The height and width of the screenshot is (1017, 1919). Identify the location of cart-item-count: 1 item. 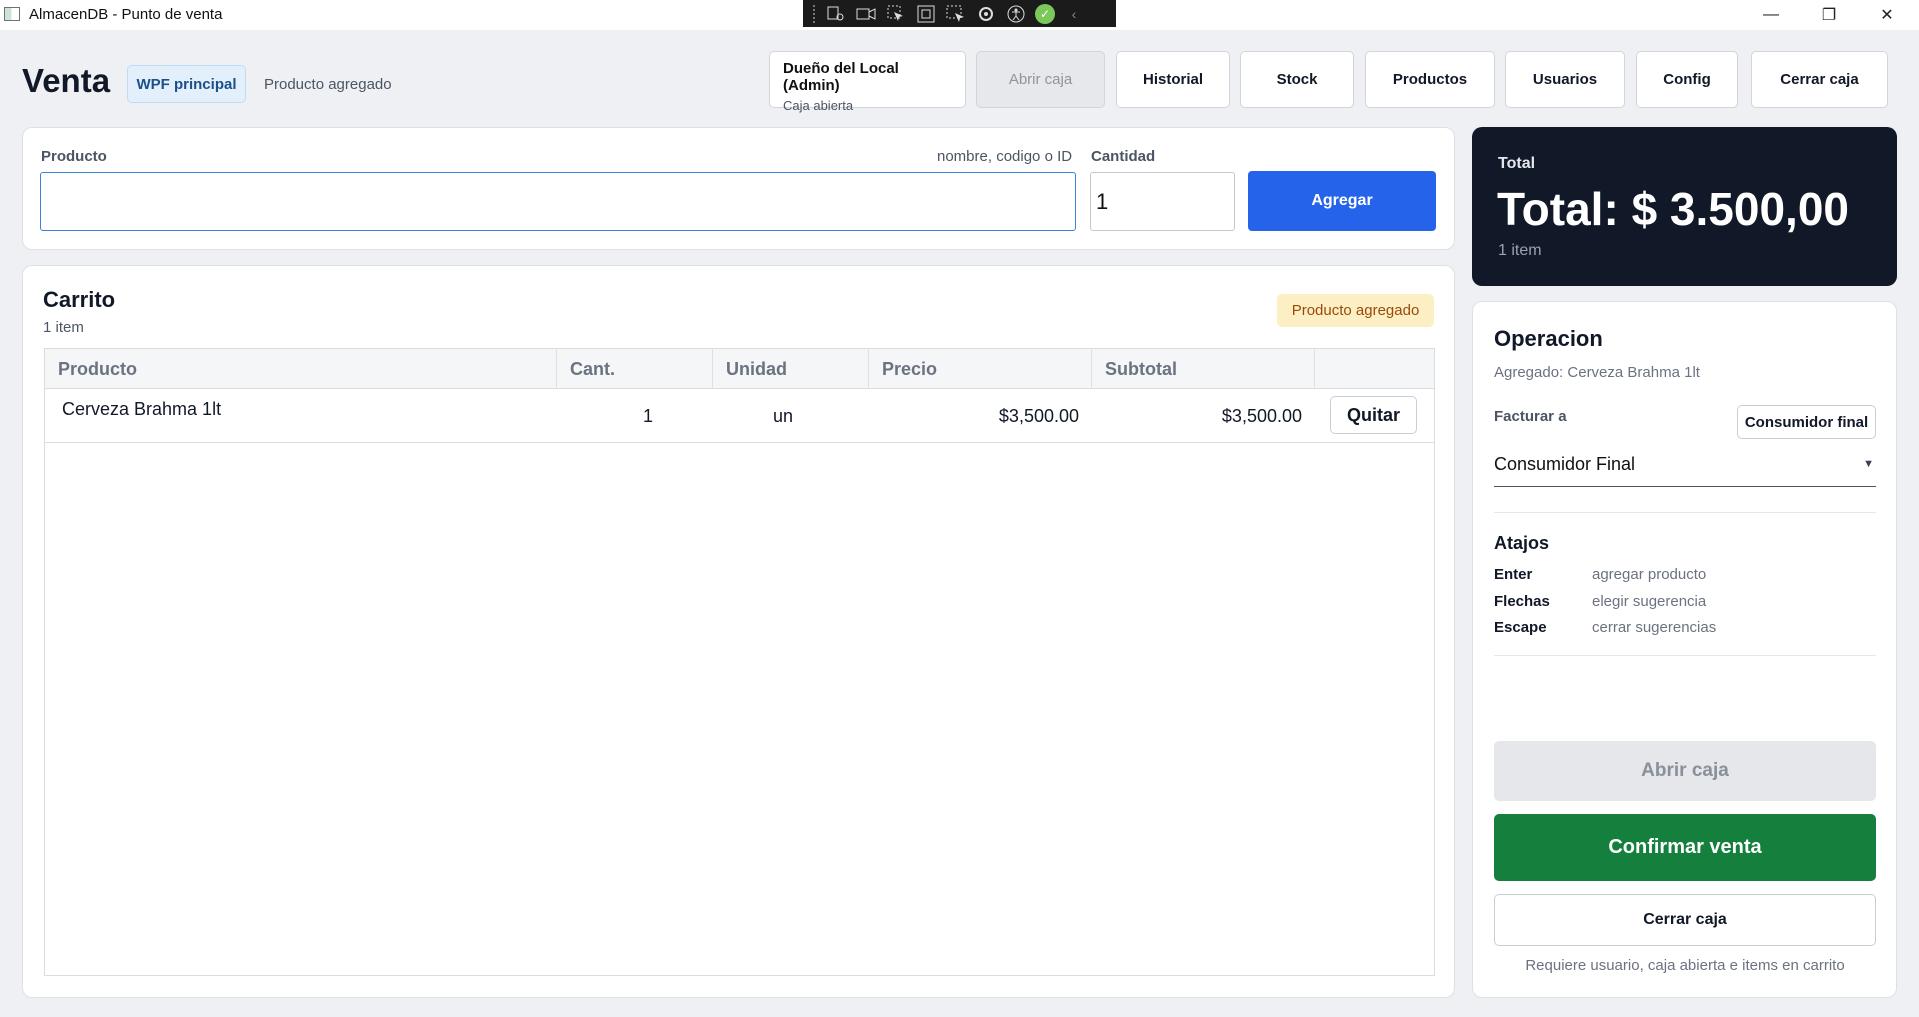
(63, 327).